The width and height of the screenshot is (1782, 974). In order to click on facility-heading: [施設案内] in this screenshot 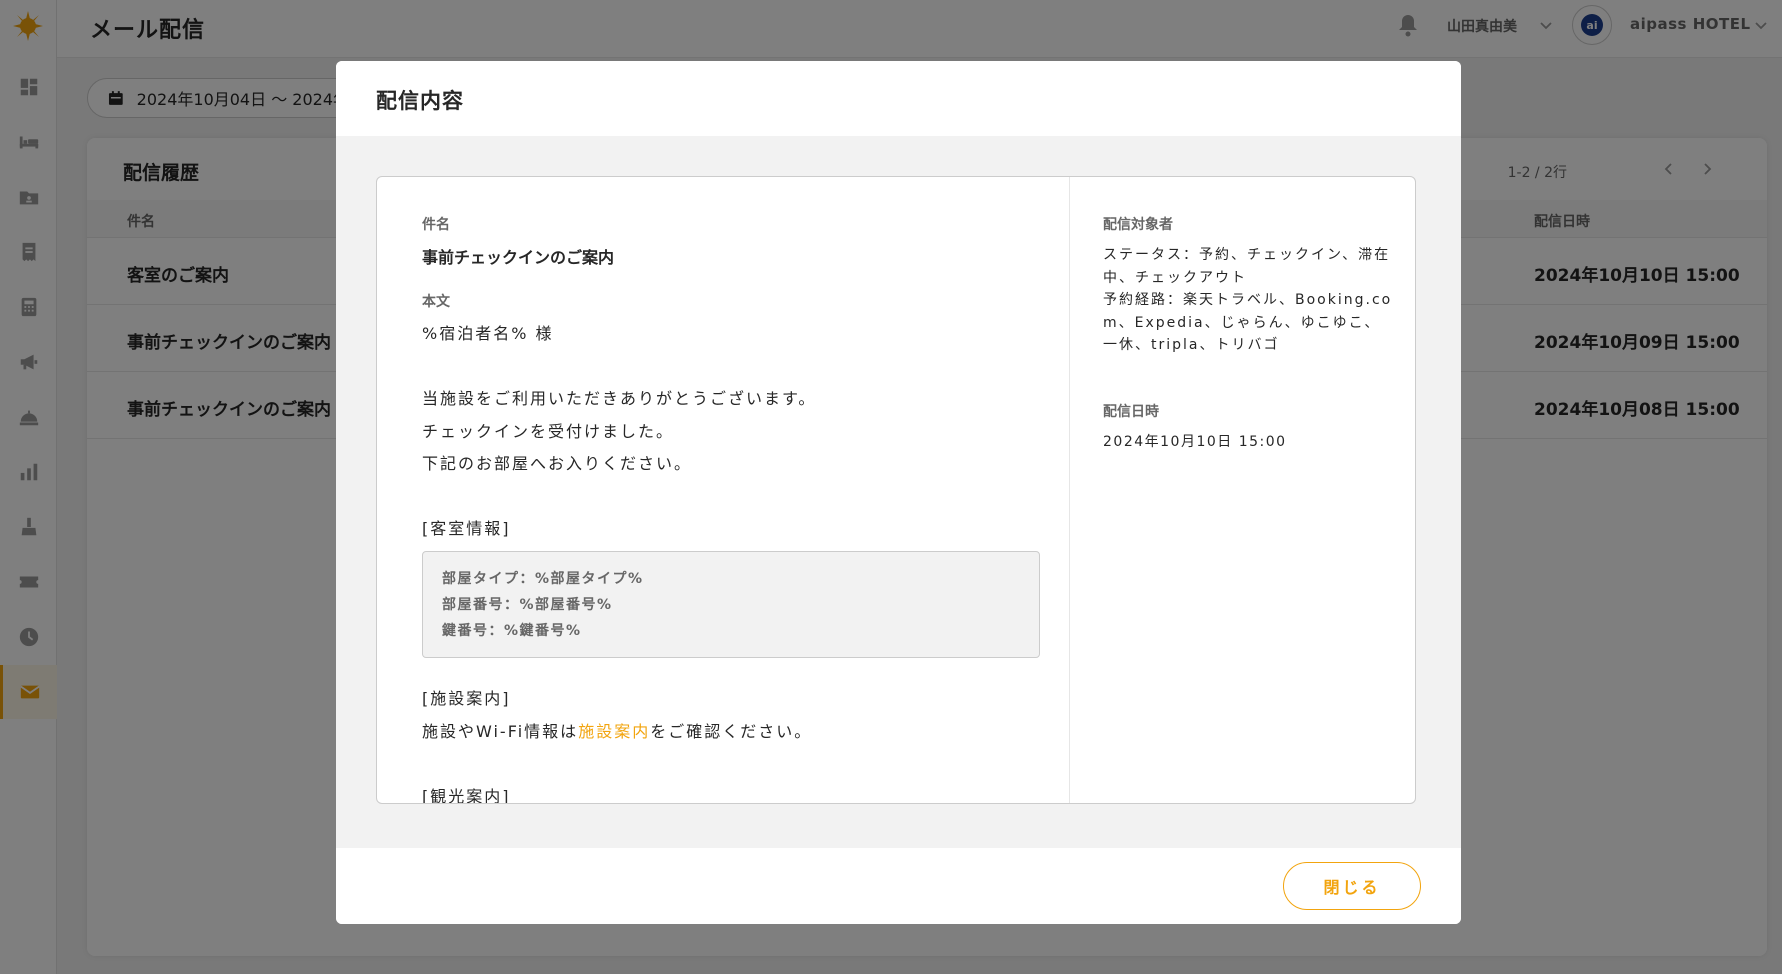, I will do `click(466, 698)`.